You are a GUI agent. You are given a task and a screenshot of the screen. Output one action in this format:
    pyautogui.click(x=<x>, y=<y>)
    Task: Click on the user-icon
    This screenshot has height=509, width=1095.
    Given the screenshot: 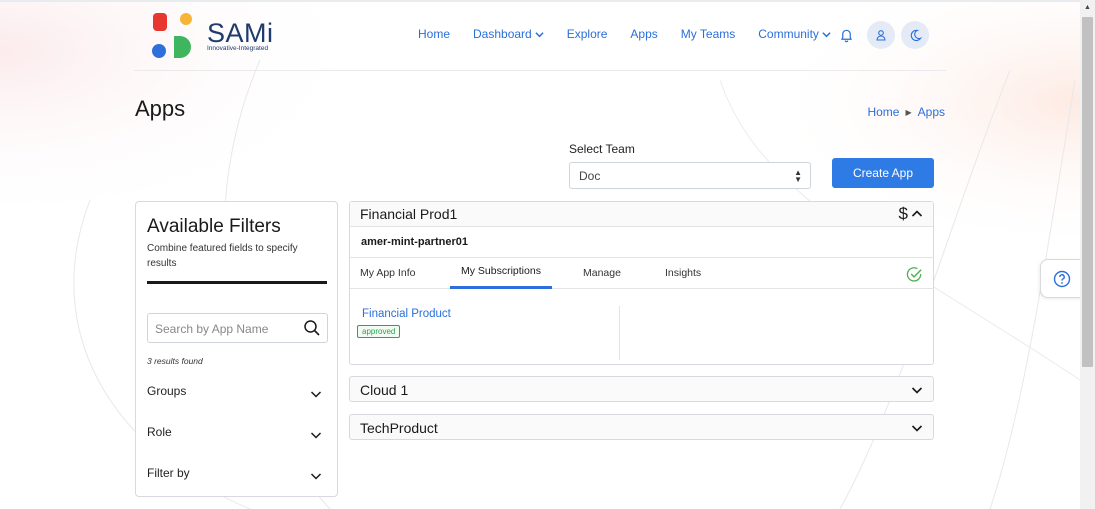 What is the action you would take?
    pyautogui.click(x=881, y=35)
    